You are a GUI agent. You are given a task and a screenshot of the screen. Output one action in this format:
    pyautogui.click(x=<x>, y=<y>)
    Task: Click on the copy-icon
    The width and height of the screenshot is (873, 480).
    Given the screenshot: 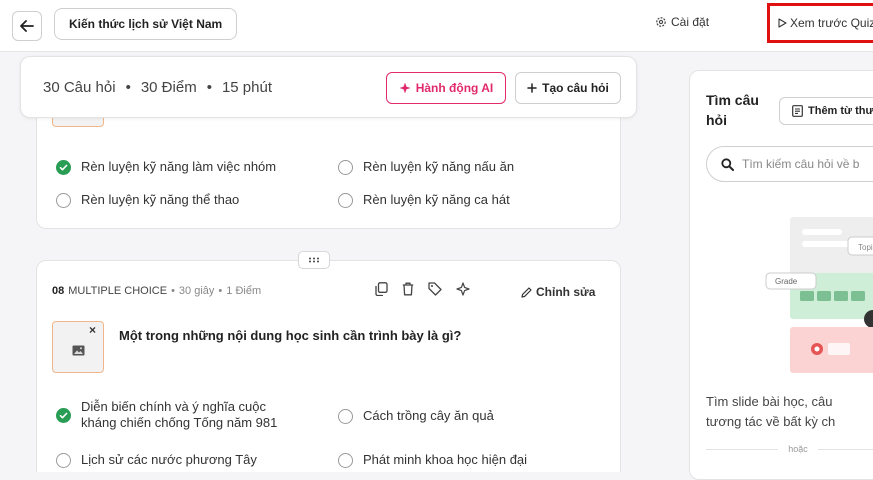 What is the action you would take?
    pyautogui.click(x=381, y=289)
    